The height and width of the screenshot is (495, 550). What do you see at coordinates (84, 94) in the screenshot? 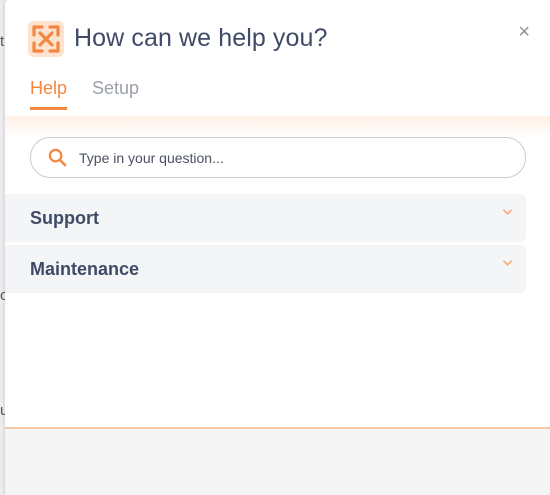
I see `widget-tabs: Help Setup` at bounding box center [84, 94].